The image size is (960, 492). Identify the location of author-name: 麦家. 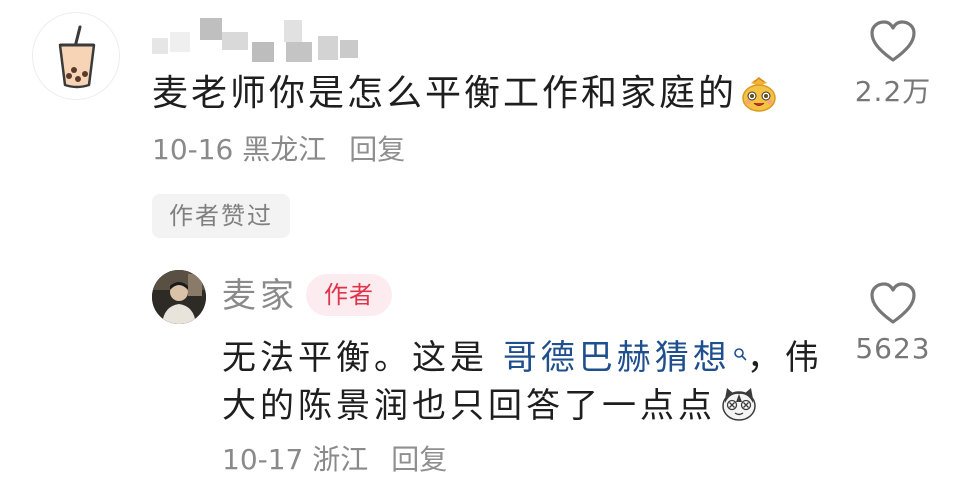
(260, 296).